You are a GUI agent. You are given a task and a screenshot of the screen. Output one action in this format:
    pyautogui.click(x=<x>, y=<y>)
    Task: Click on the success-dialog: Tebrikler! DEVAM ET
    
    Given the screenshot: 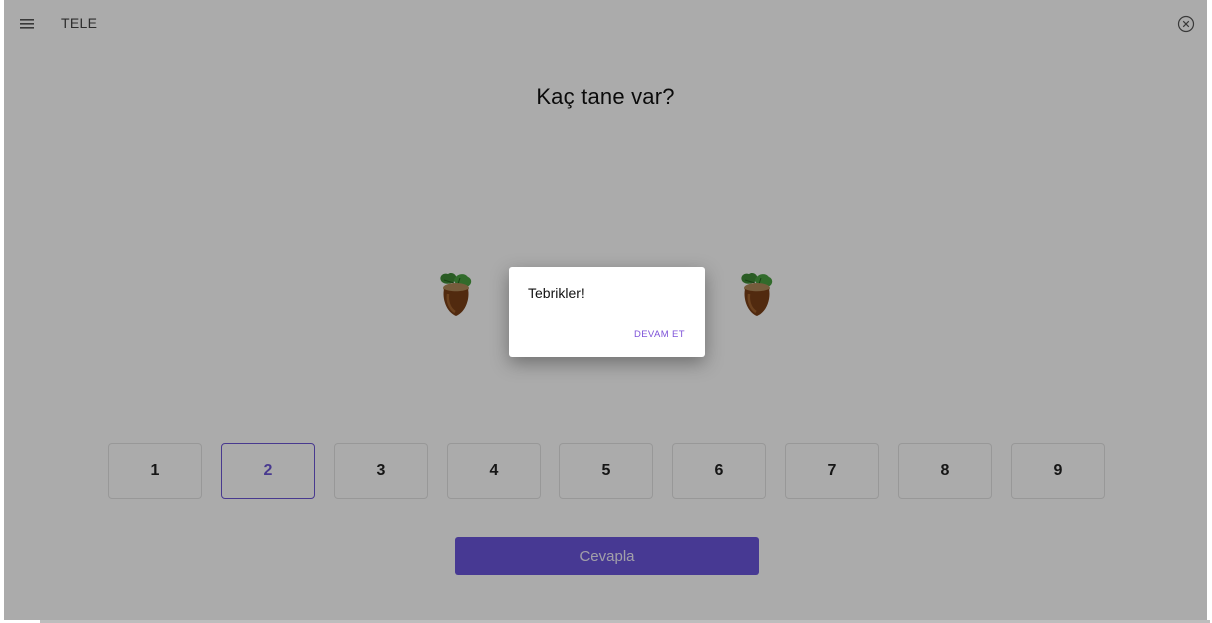 What is the action you would take?
    pyautogui.click(x=607, y=312)
    